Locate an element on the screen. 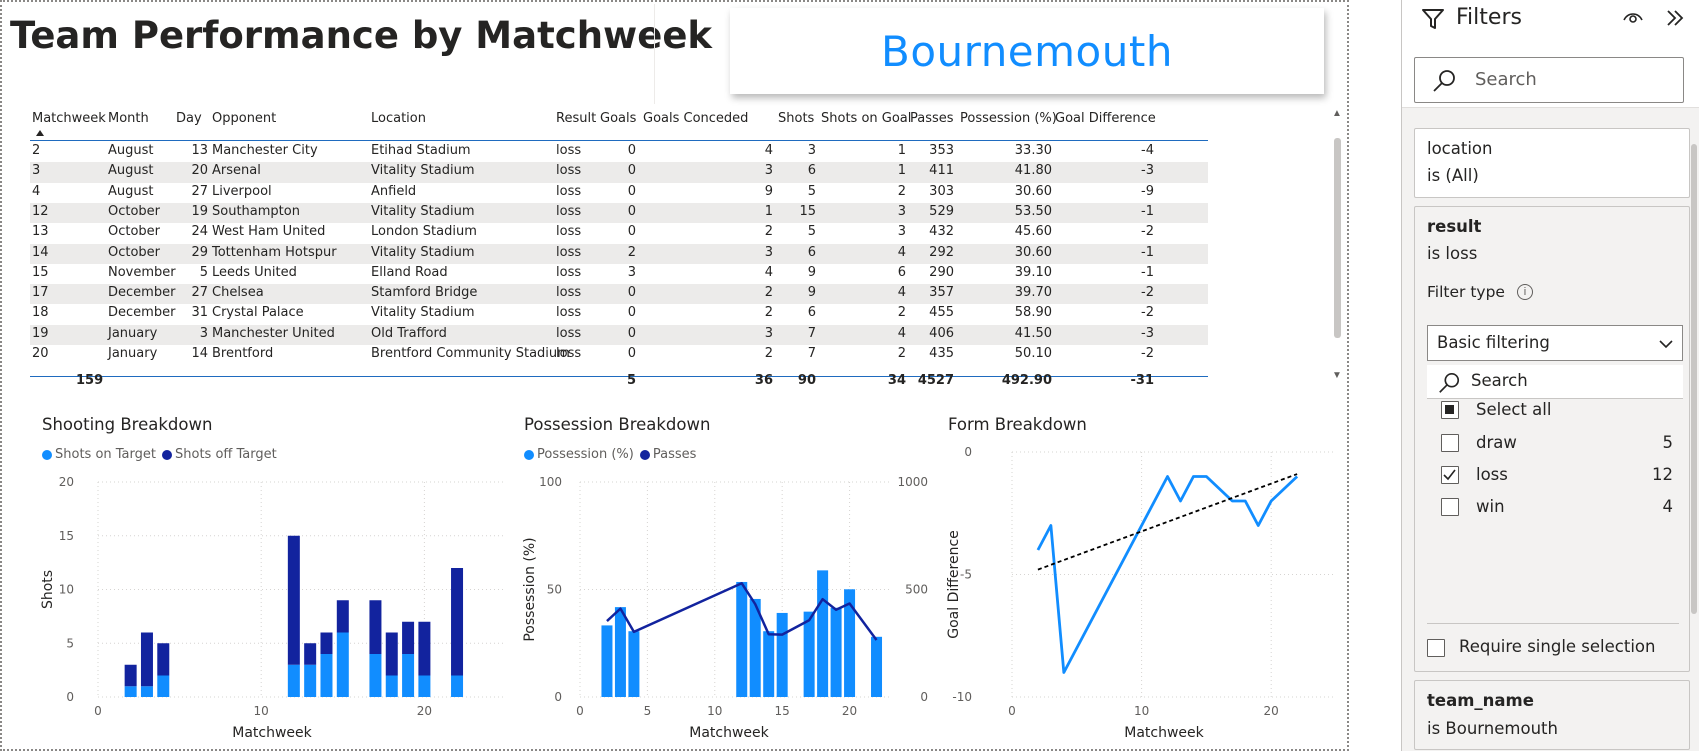 This screenshot has height=751, width=1699. table-cell: 27 is located at coordinates (199, 191).